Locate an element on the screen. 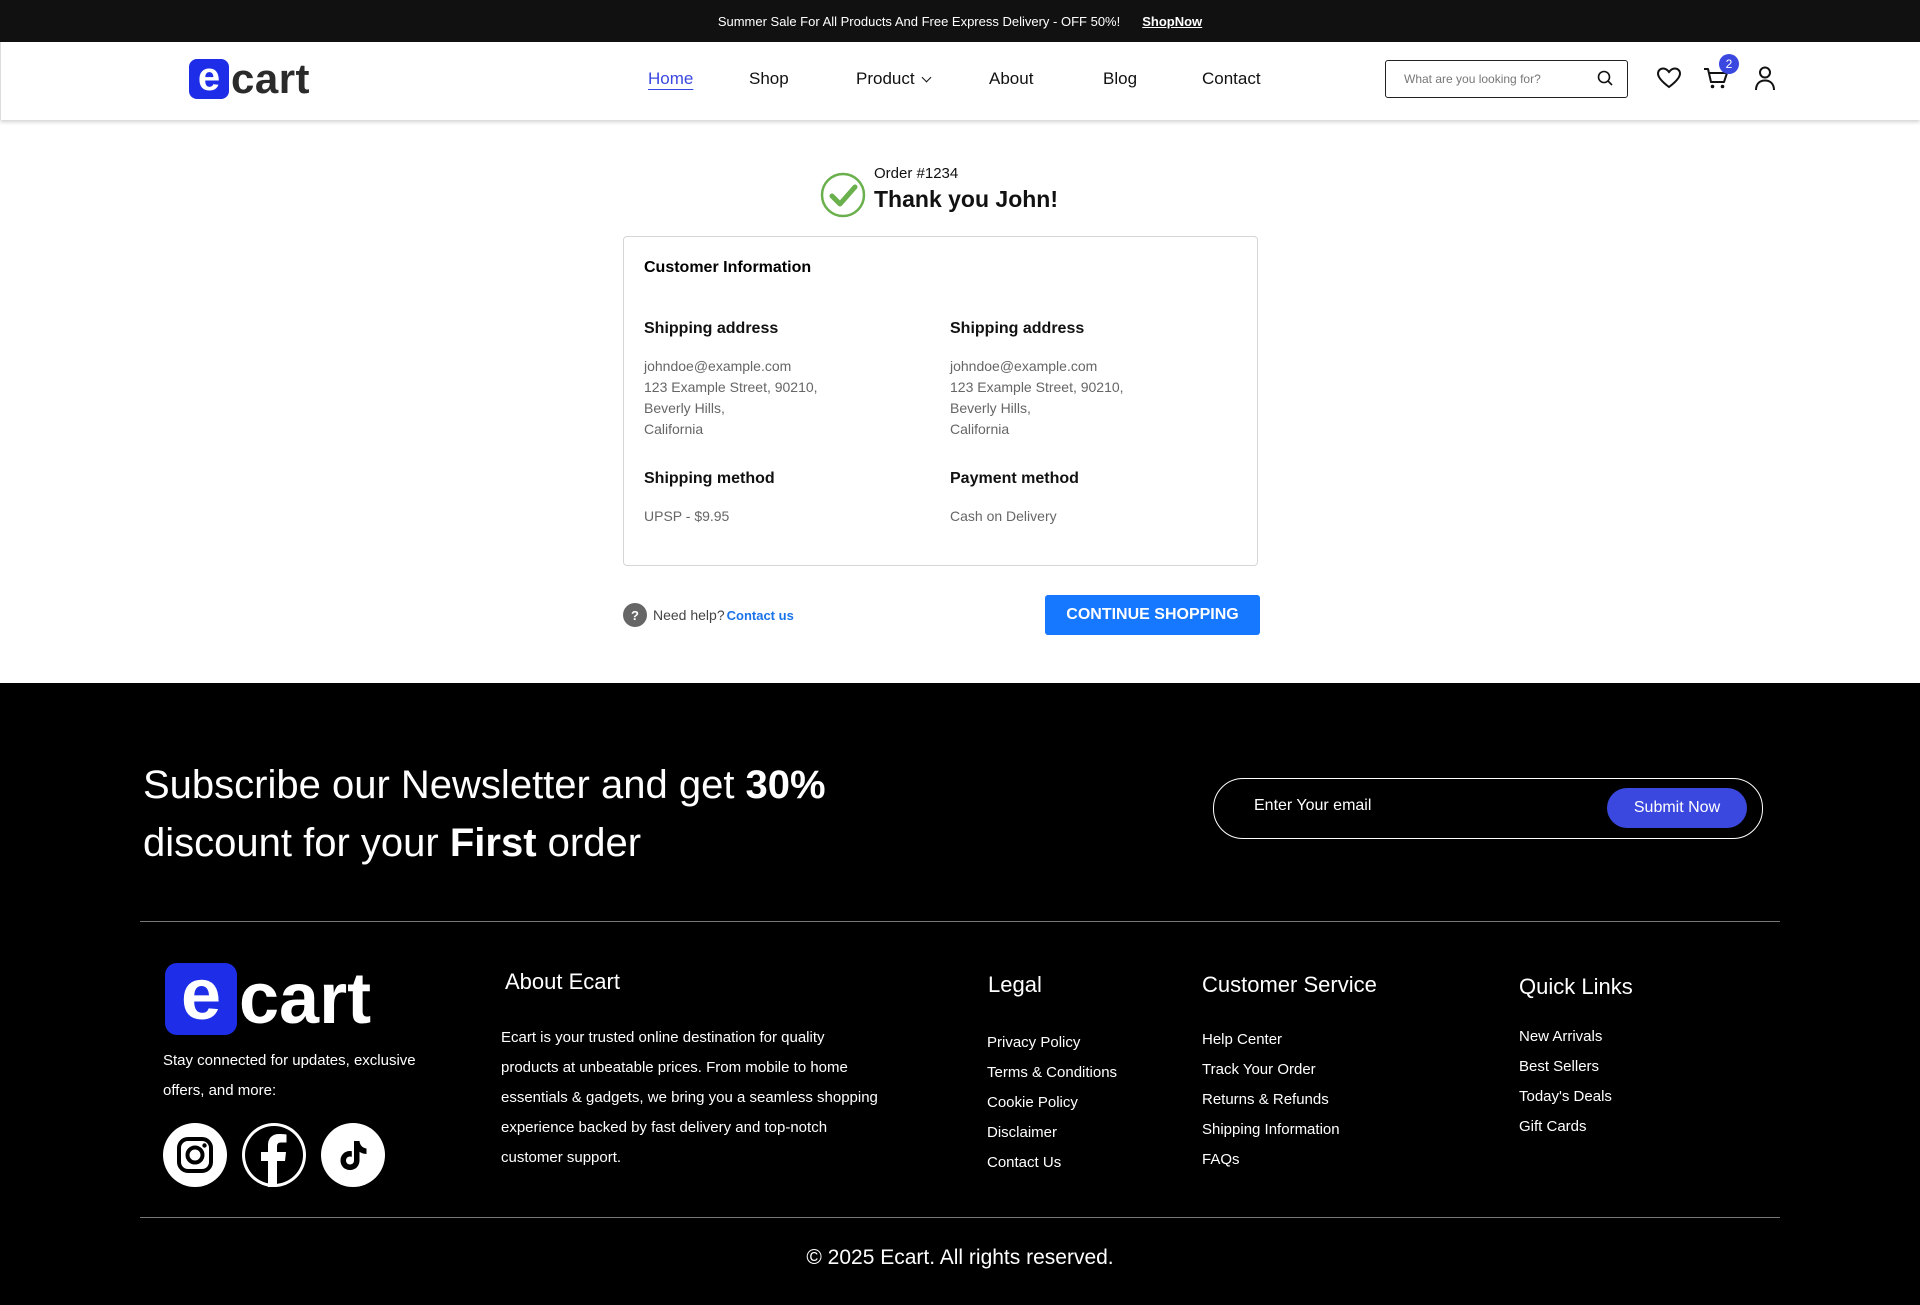 This screenshot has width=1920, height=1305. search-icon is located at coordinates (1605, 78).